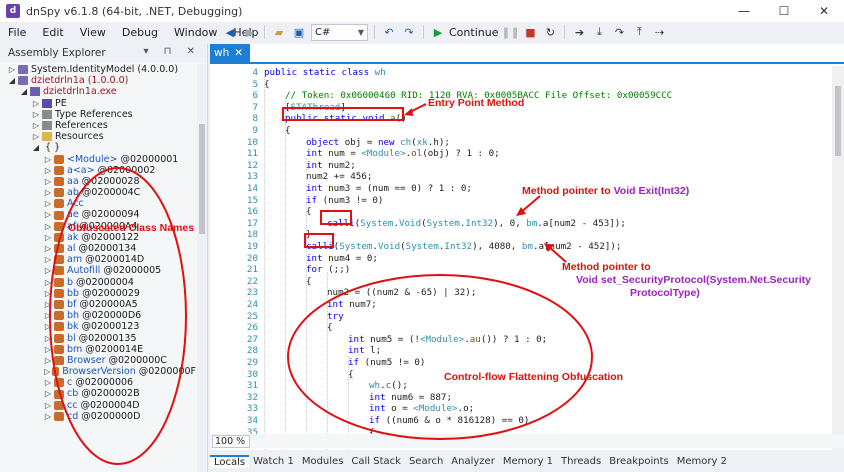 The height and width of the screenshot is (472, 844). What do you see at coordinates (838, 260) in the screenshot?
I see `code-scrollbar` at bounding box center [838, 260].